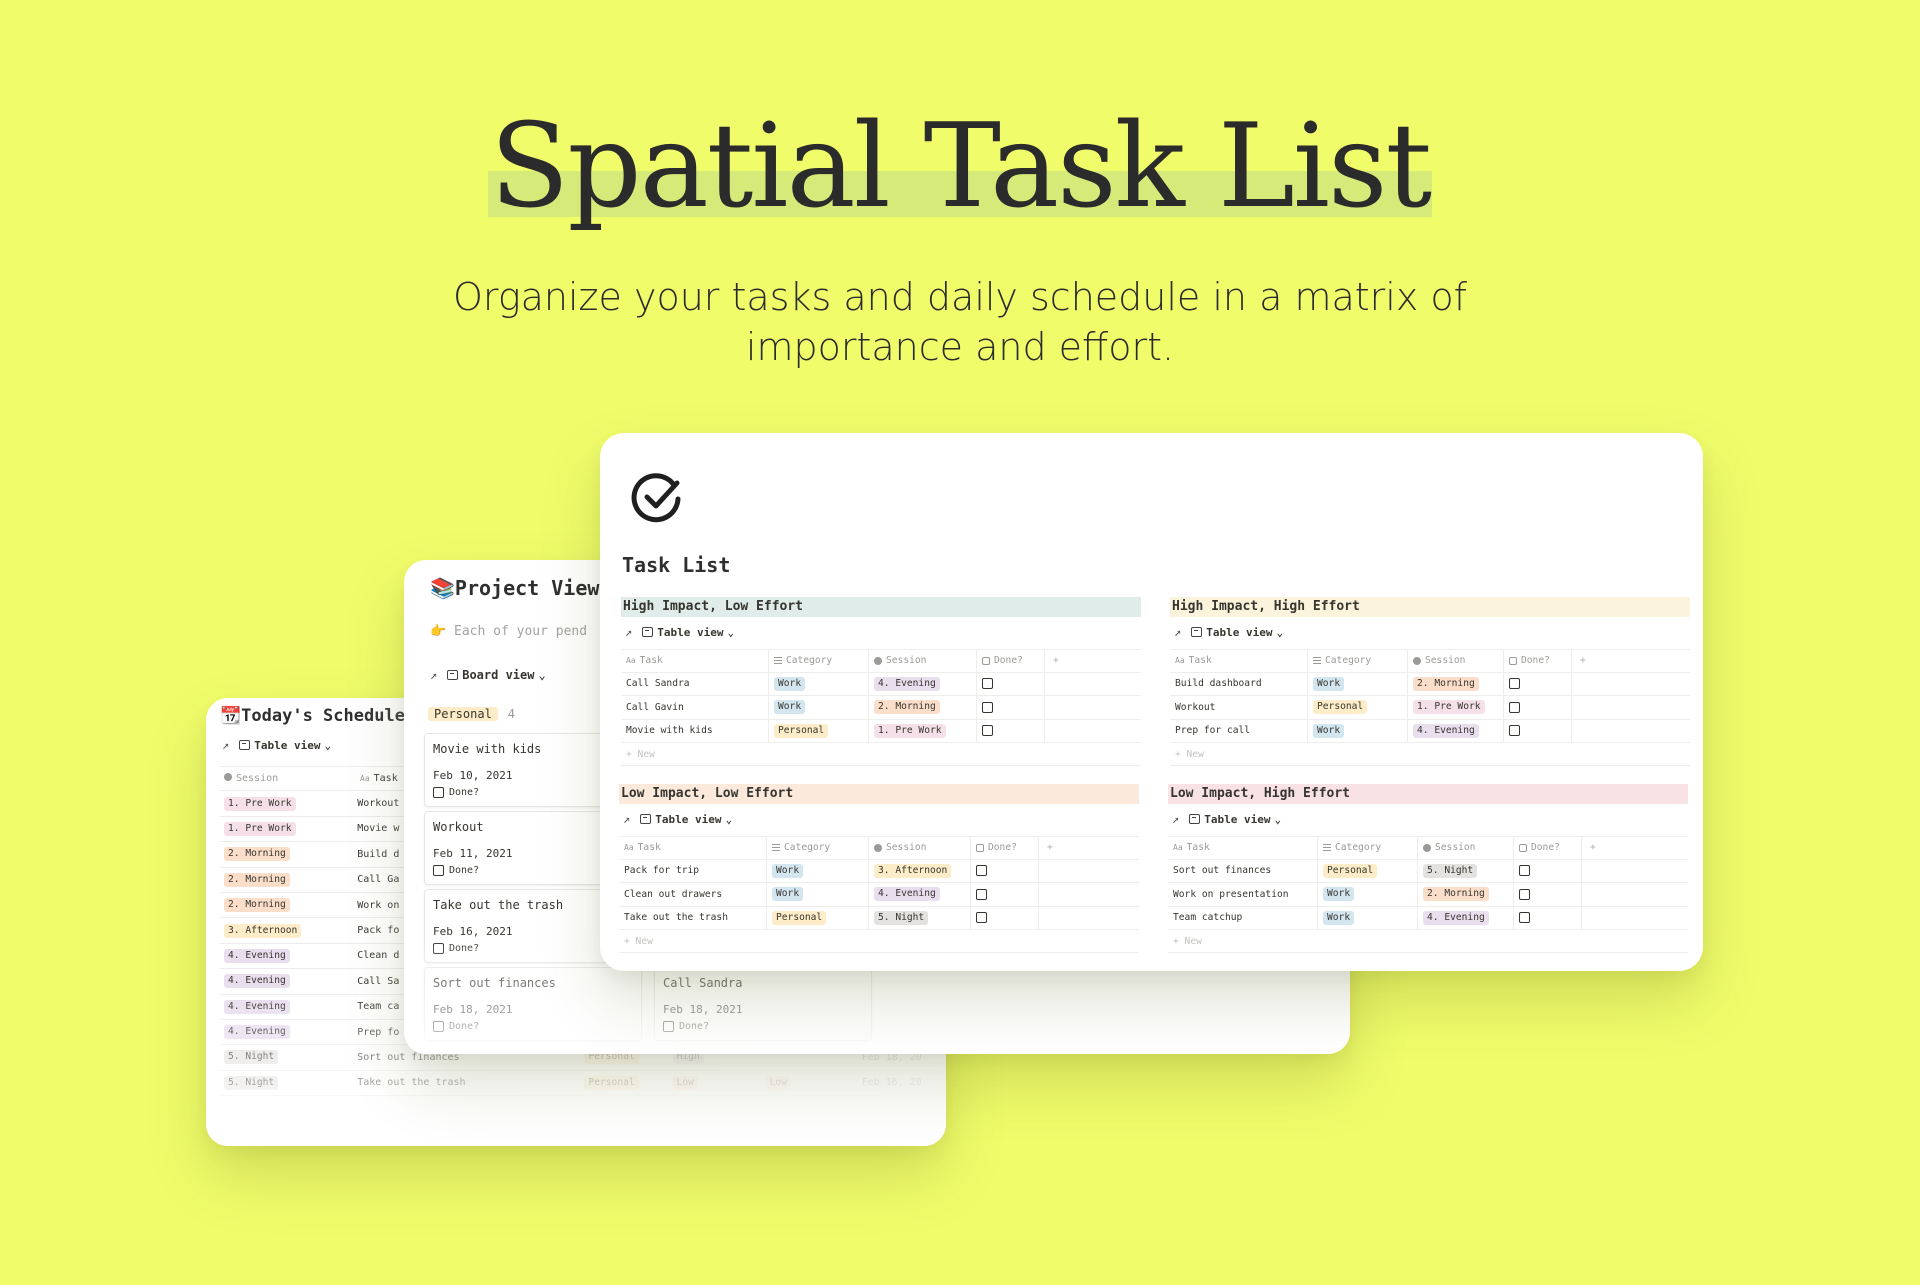 Image resolution: width=1920 pixels, height=1285 pixels. I want to click on task-cell: Clean out drawers, so click(693, 894).